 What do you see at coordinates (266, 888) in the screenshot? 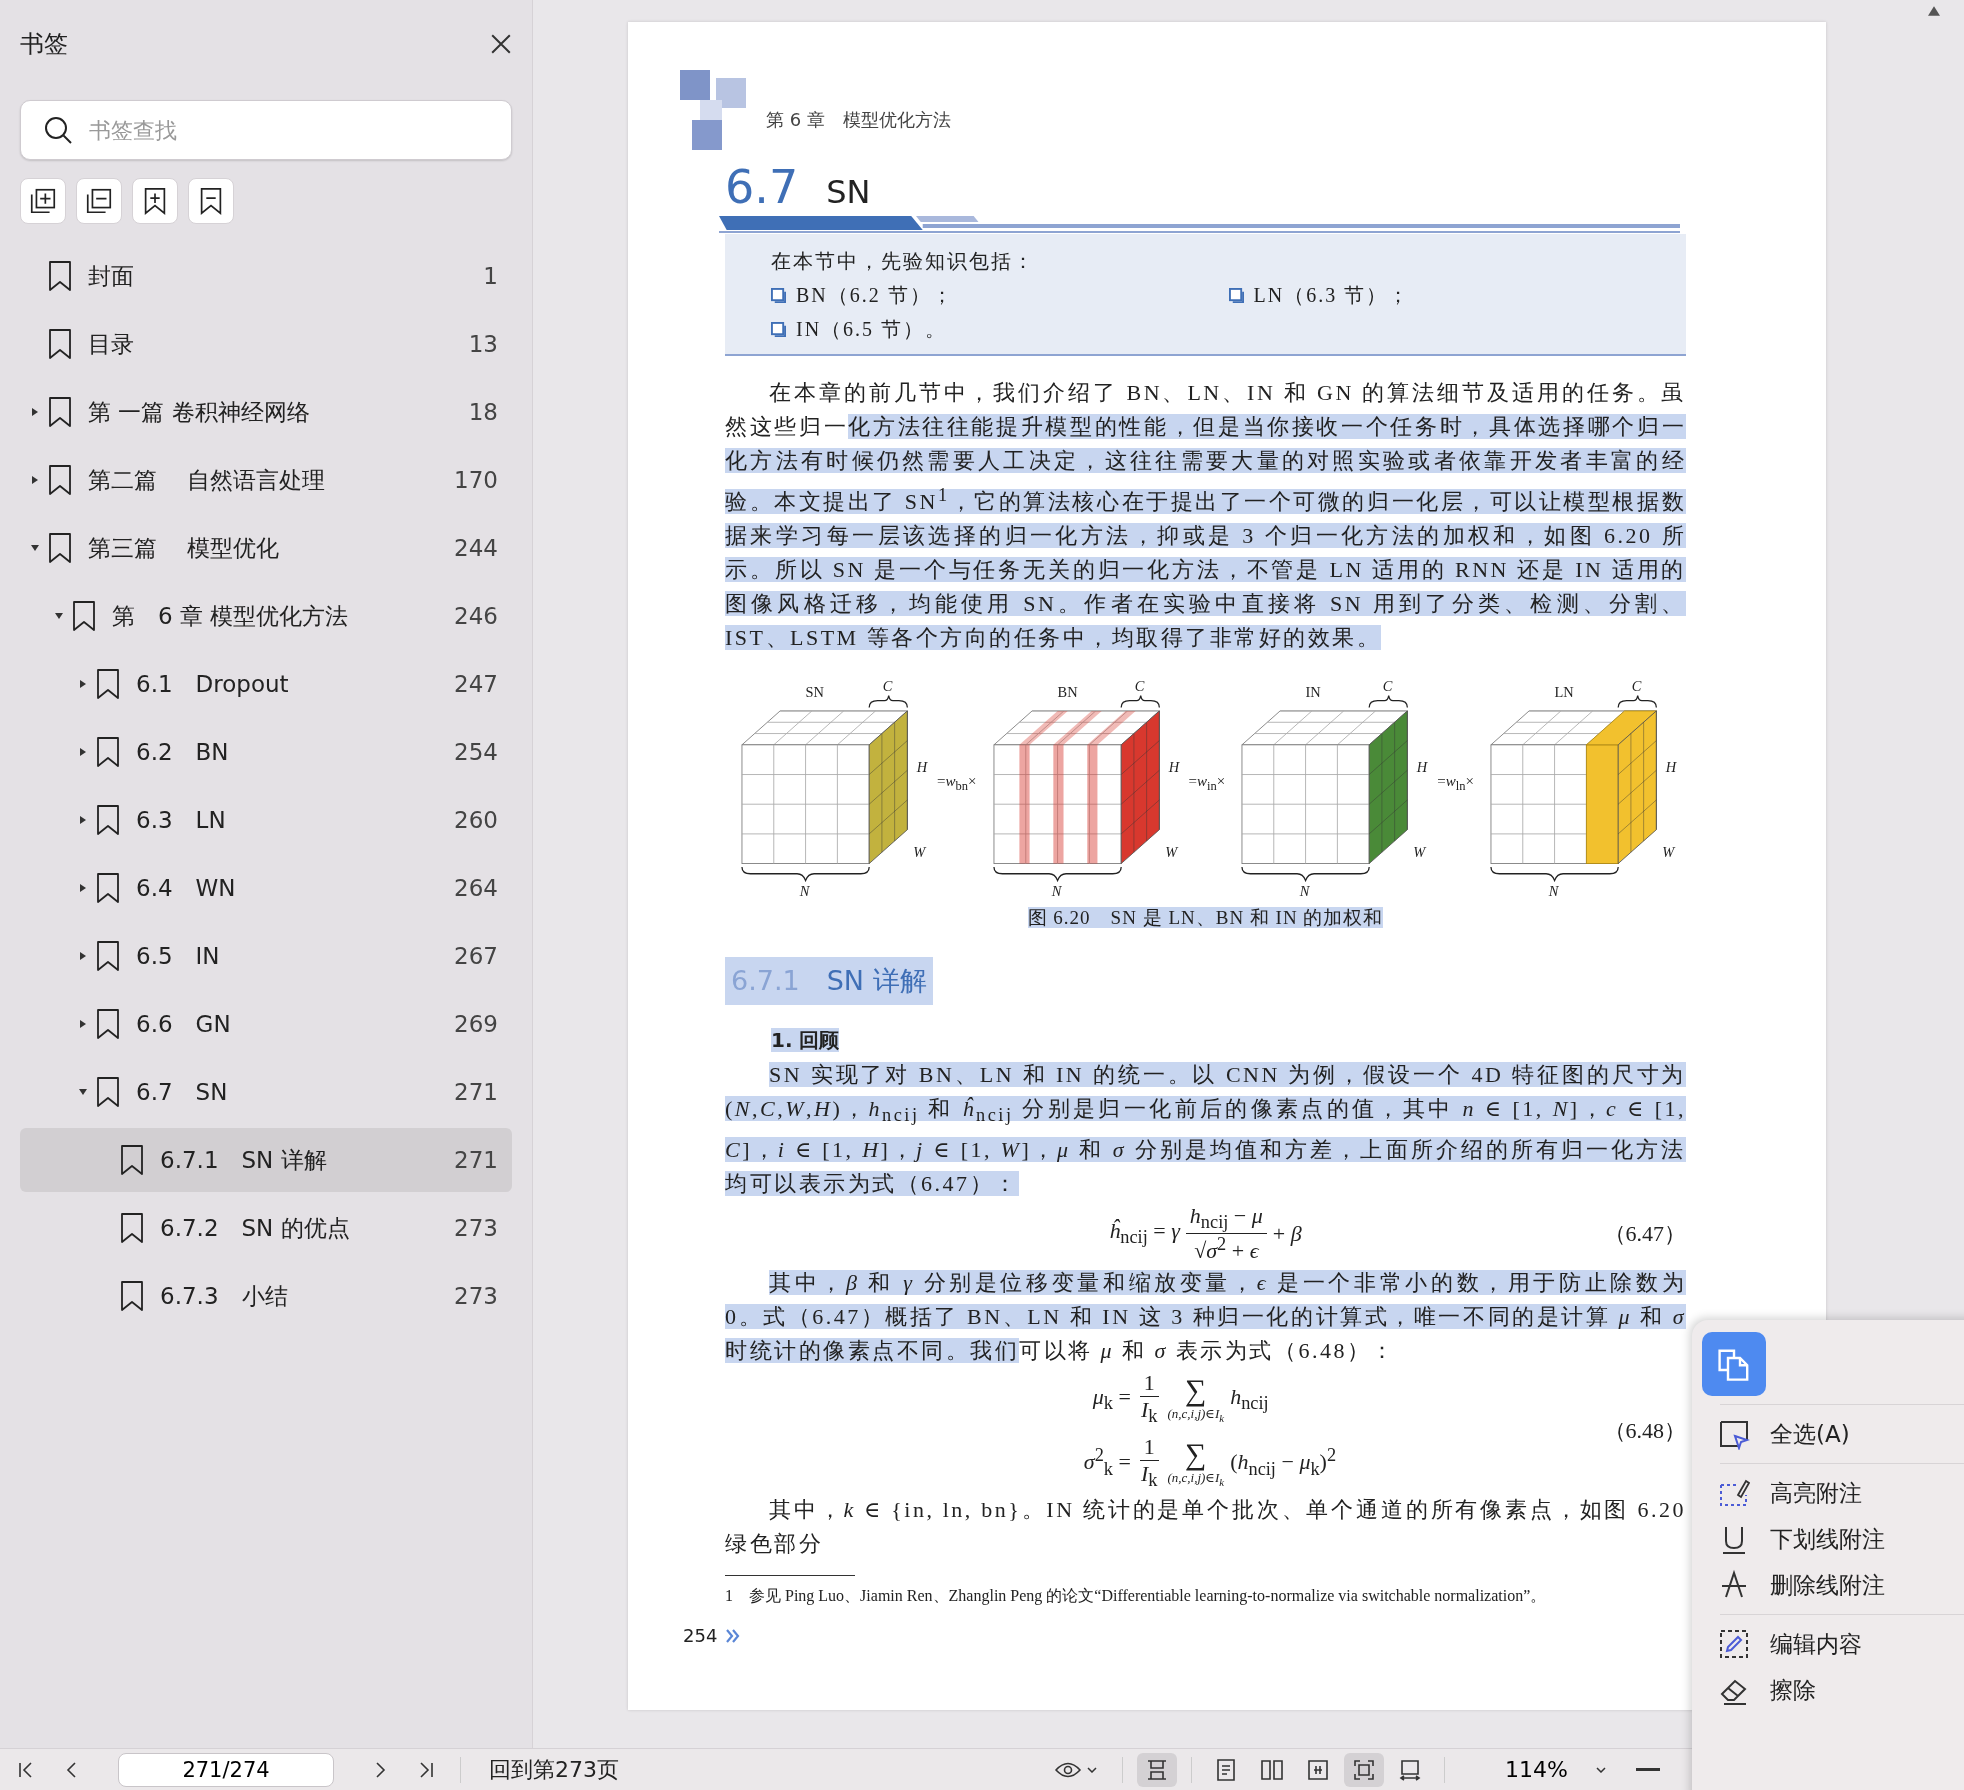
I see `bookmark-item: 6.4 WN 264` at bounding box center [266, 888].